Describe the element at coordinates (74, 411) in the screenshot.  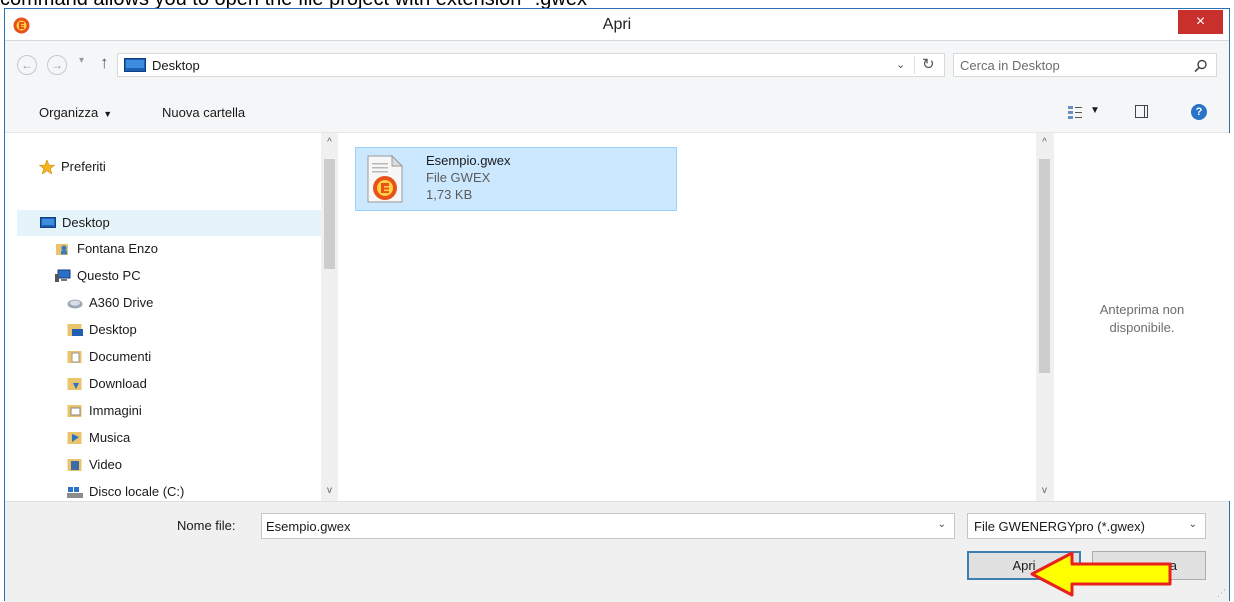
I see `pictures-folder-icon` at that location.